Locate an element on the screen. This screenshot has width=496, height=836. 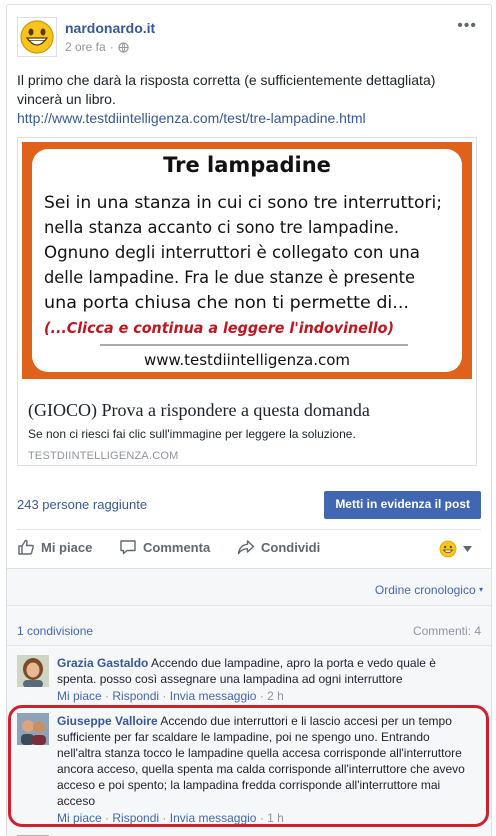
reaction-selector is located at coordinates (455, 549).